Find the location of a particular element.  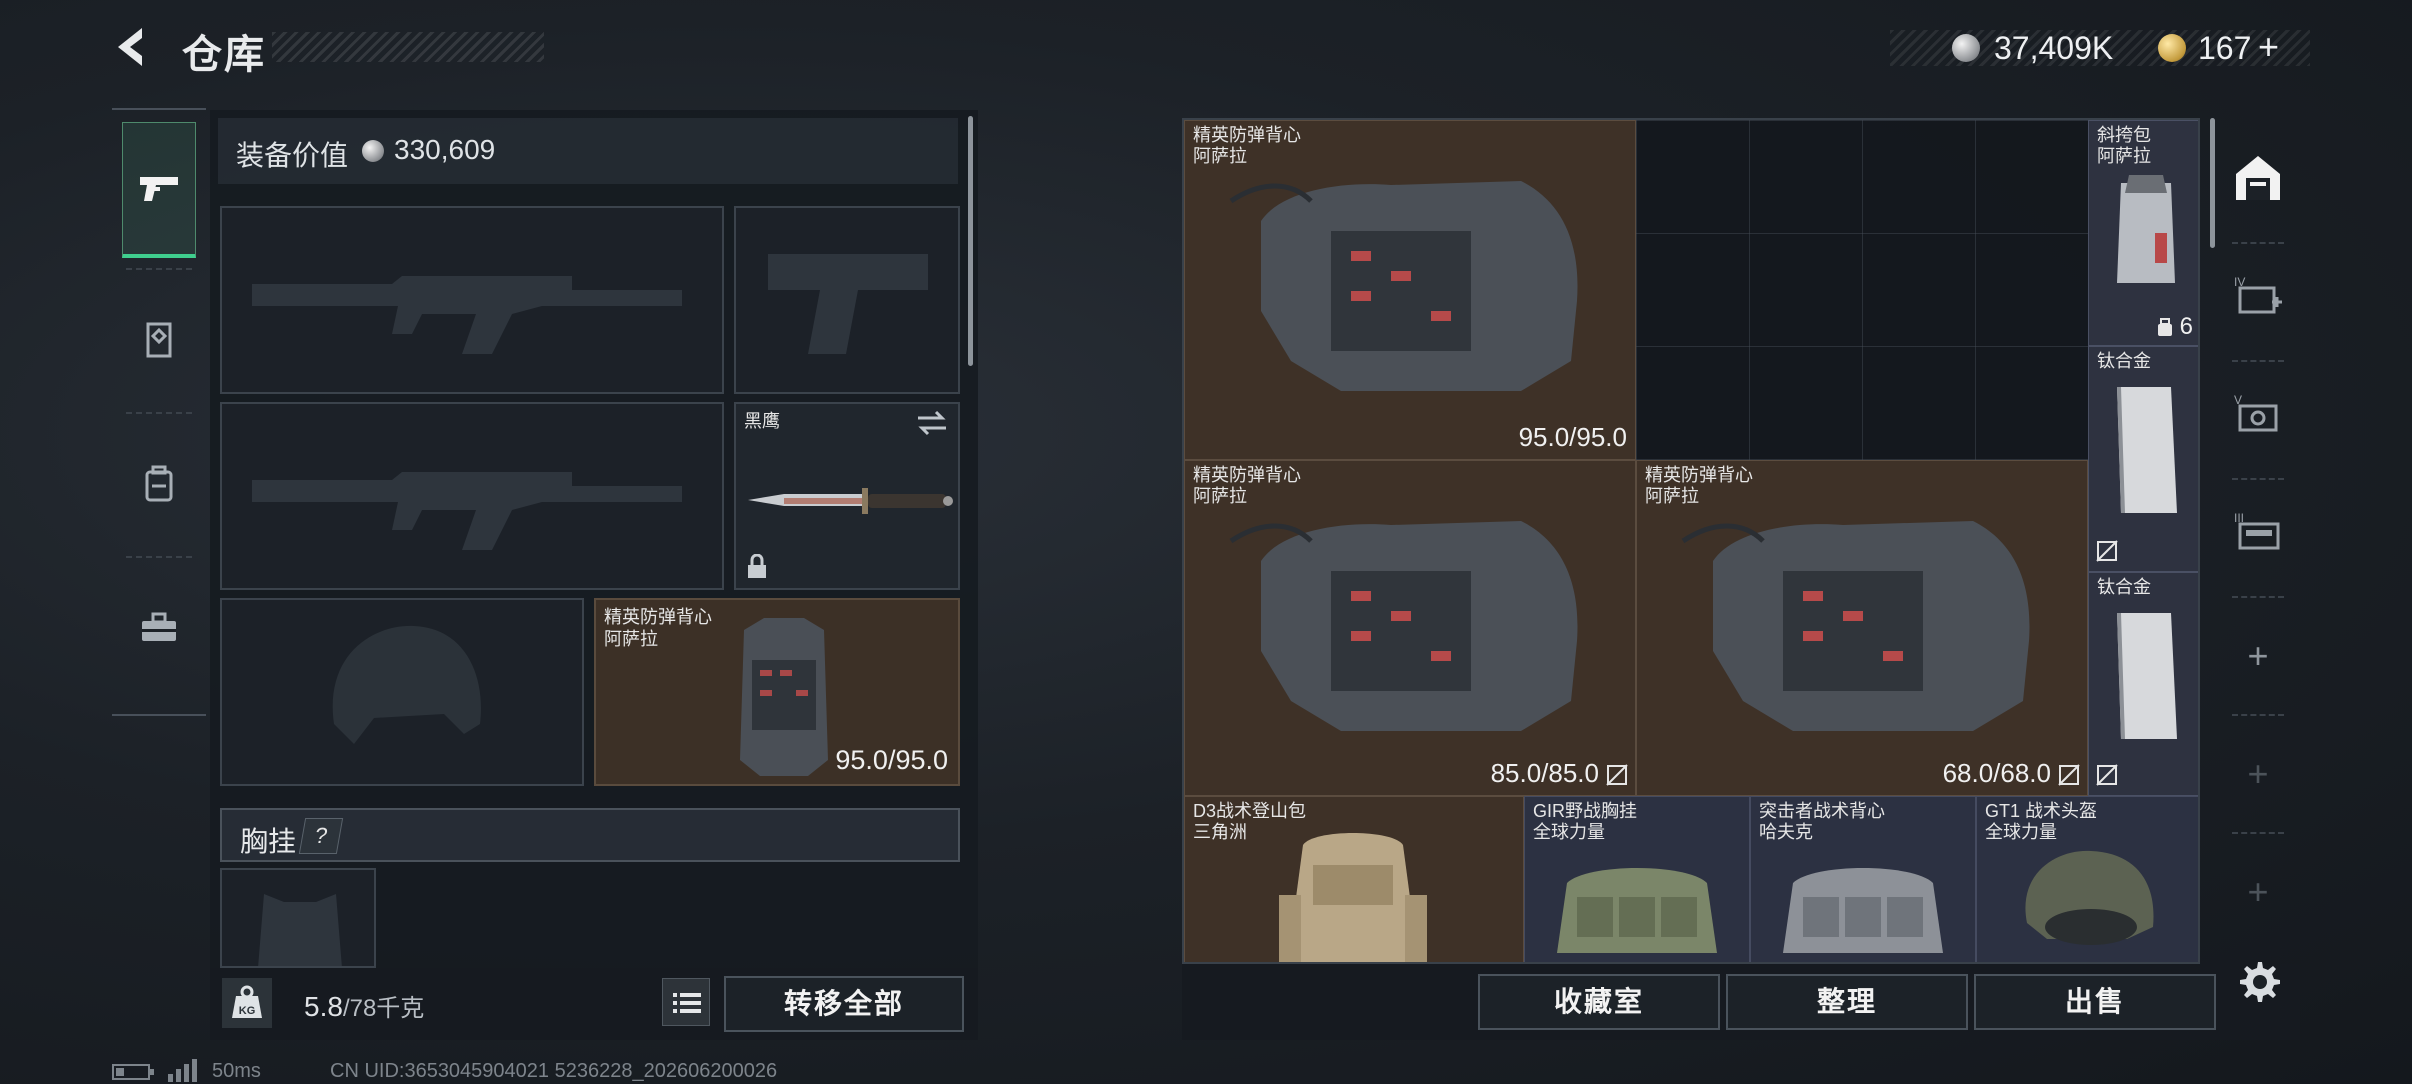

weight-icon-text: KG is located at coordinates (247, 1011).